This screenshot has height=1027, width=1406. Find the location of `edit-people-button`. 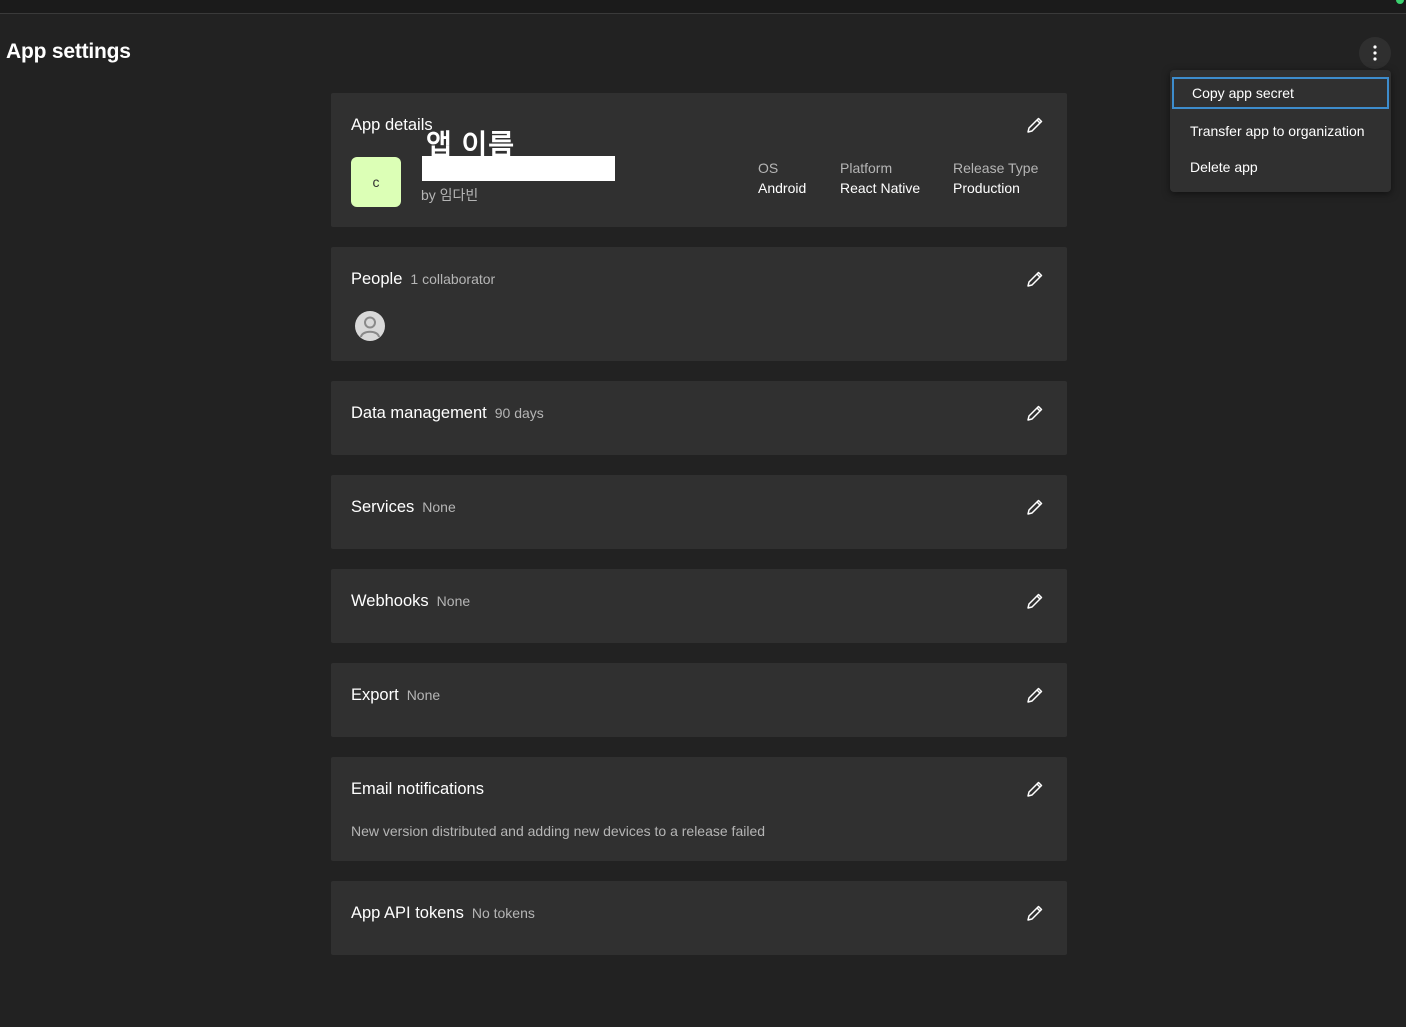

edit-people-button is located at coordinates (1035, 279).